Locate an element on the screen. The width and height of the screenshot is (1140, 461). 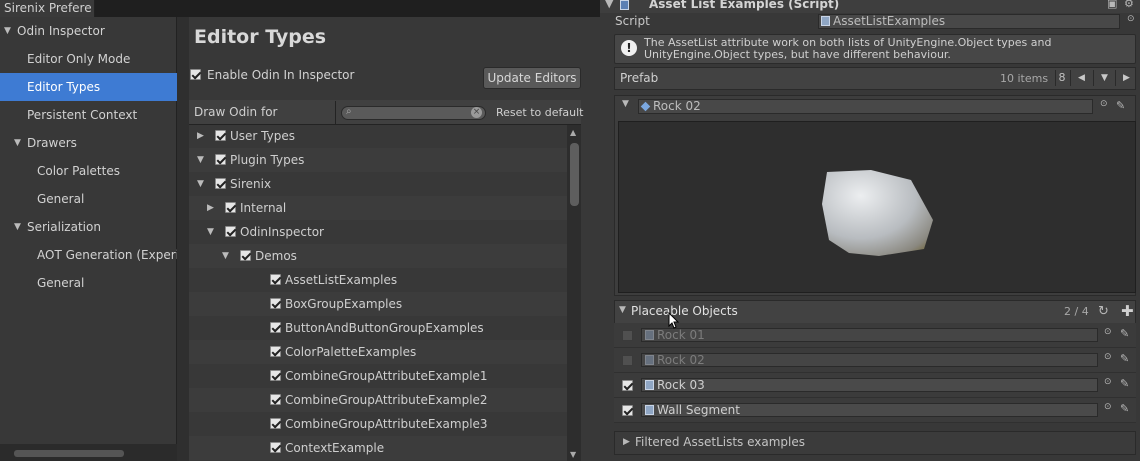
type-list-row: BoxGroupExamples is located at coordinates (378, 304).